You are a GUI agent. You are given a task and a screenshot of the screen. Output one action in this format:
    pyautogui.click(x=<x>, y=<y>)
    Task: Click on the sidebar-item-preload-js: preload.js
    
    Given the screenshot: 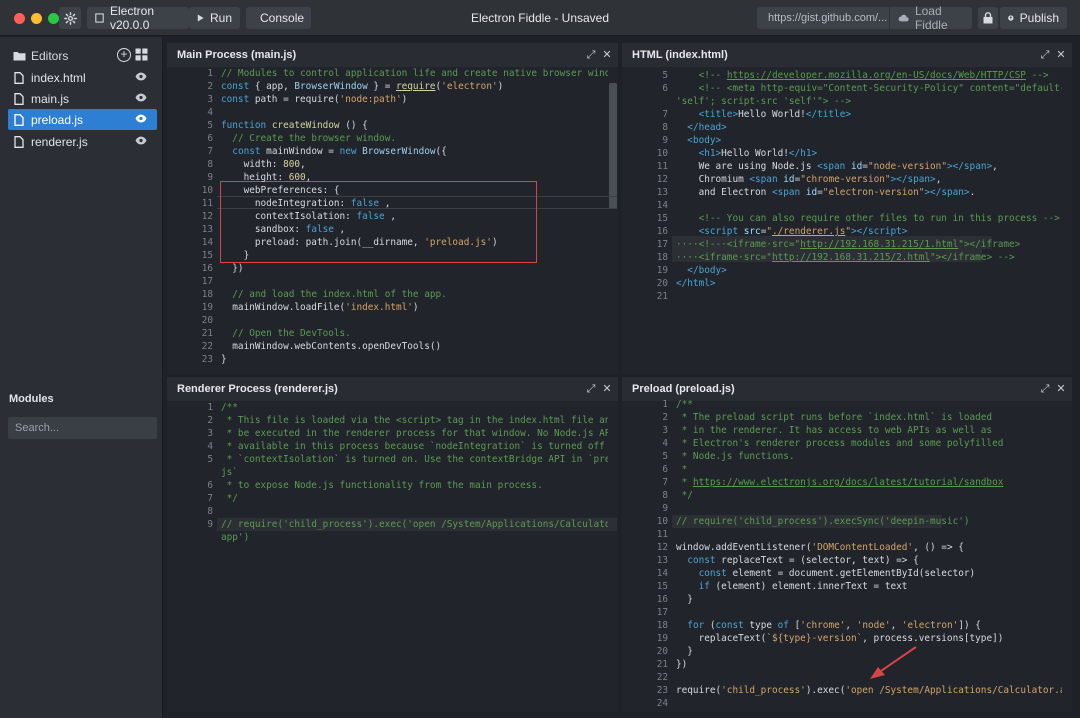 What is the action you would take?
    pyautogui.click(x=82, y=119)
    